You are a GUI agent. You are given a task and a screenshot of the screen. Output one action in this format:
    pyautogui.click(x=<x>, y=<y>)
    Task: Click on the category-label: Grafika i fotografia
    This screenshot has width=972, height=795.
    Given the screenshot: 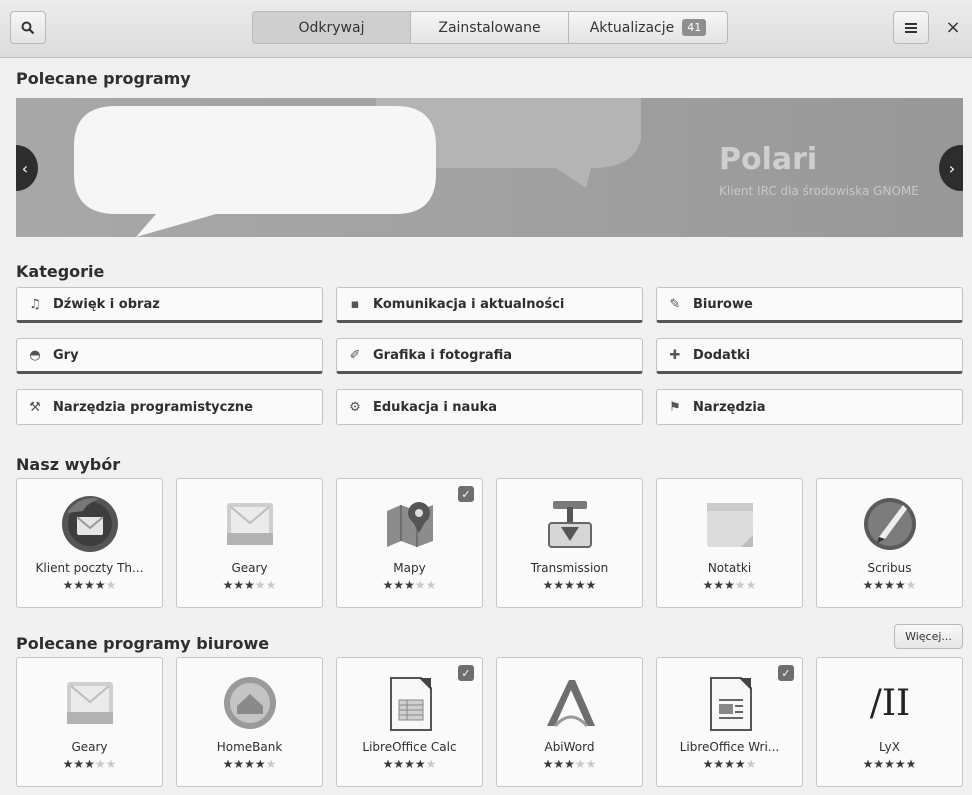 What is the action you would take?
    pyautogui.click(x=443, y=355)
    